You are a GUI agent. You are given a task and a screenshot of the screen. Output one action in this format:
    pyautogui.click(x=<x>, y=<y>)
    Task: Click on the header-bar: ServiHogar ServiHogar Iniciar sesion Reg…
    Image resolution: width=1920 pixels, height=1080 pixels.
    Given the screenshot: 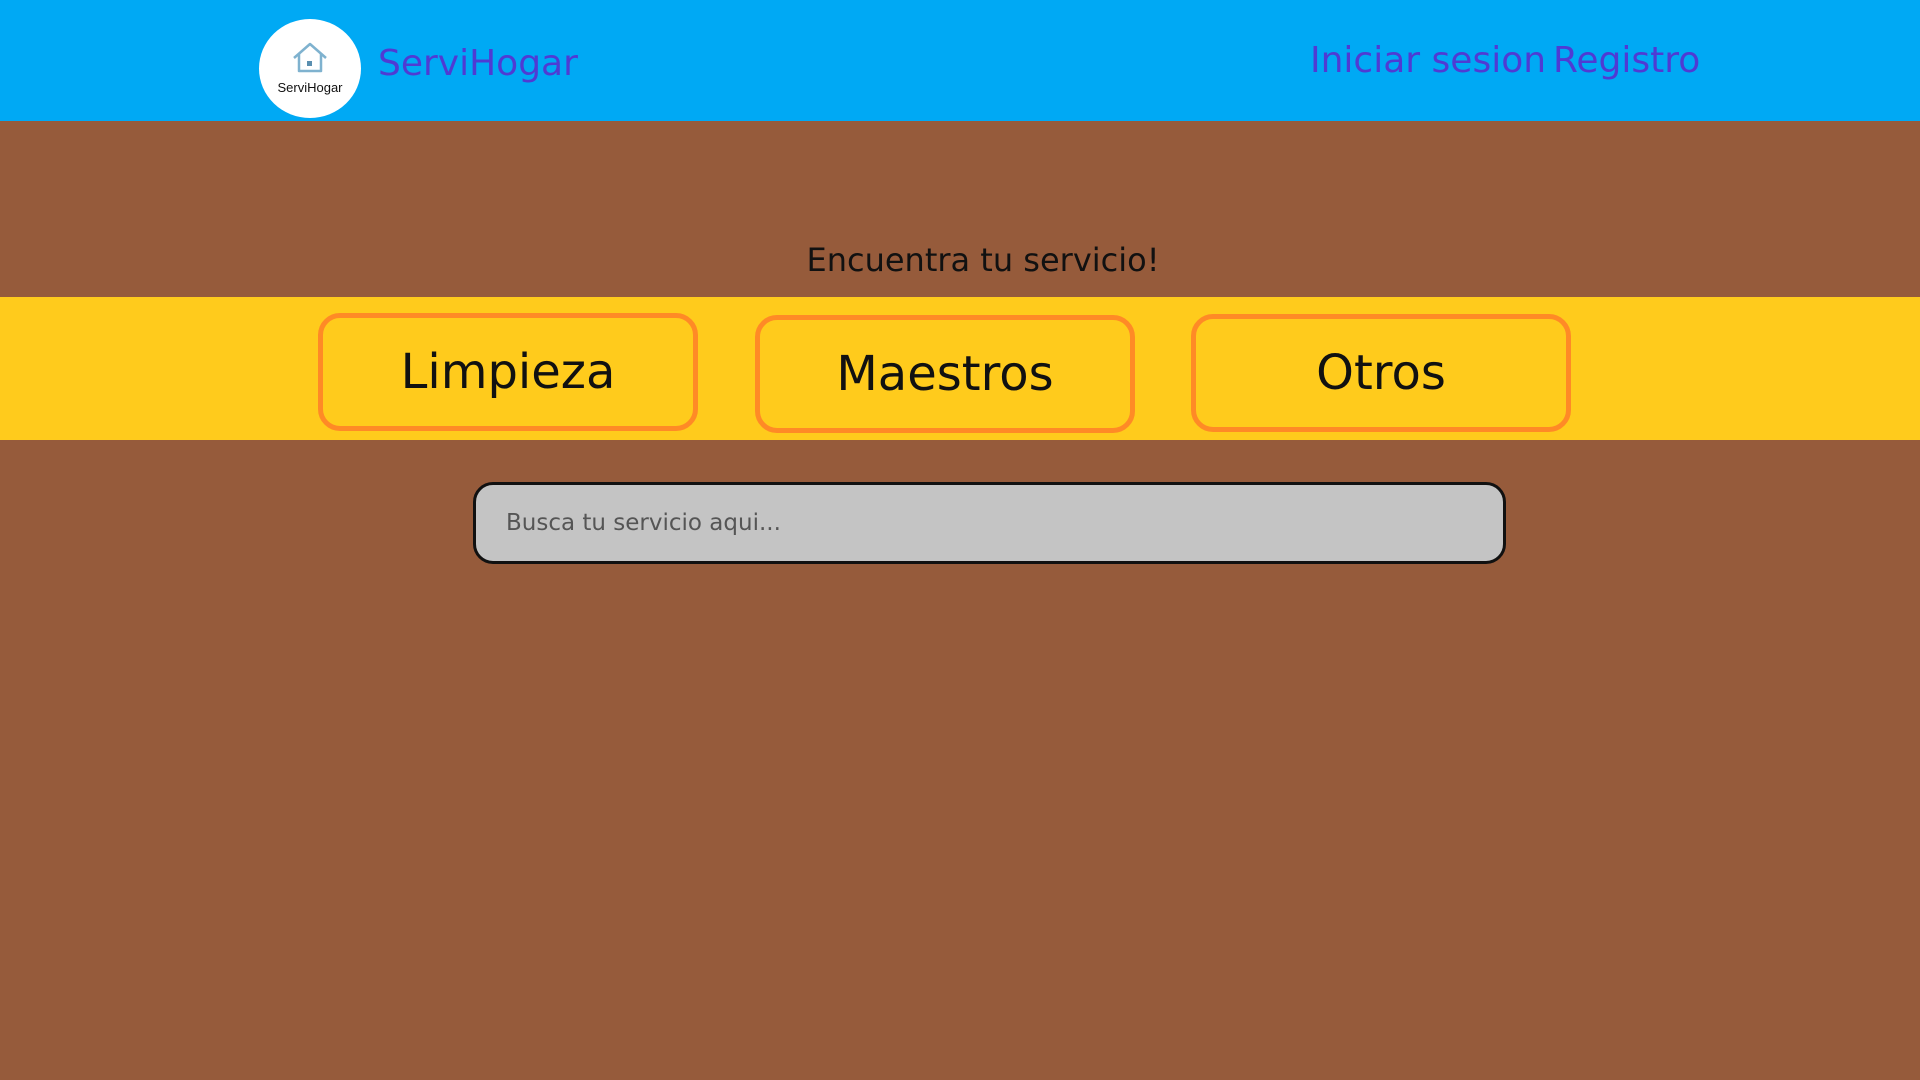 What is the action you would take?
    pyautogui.click(x=960, y=60)
    